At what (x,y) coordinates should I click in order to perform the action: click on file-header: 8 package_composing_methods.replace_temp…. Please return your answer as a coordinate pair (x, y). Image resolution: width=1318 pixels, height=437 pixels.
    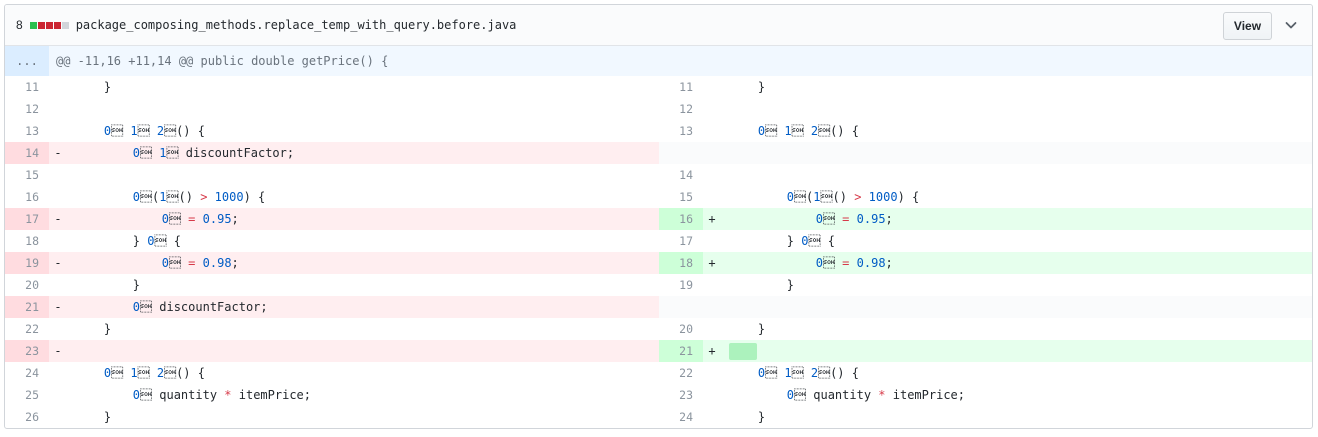
    Looking at the image, I should click on (658, 25).